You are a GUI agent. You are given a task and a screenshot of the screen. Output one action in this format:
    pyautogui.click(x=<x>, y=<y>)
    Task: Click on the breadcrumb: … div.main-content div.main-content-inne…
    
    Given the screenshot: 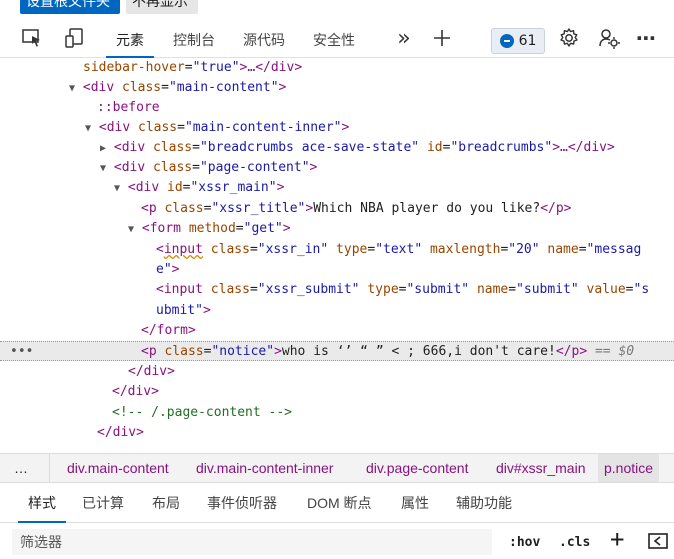 What is the action you would take?
    pyautogui.click(x=337, y=468)
    